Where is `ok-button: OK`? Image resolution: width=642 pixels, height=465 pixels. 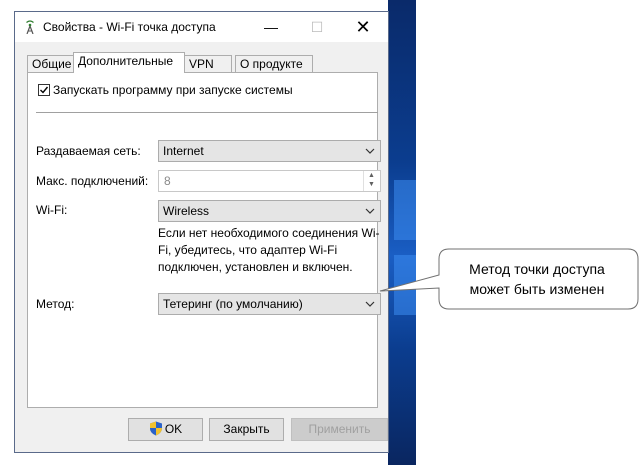 ok-button: OK is located at coordinates (165, 429).